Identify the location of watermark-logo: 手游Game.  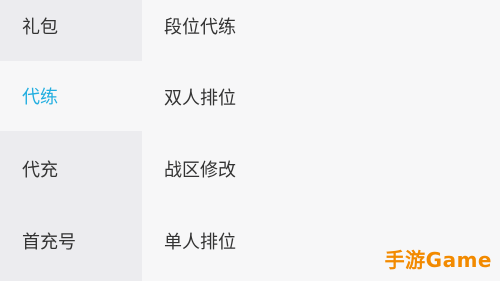
(438, 260).